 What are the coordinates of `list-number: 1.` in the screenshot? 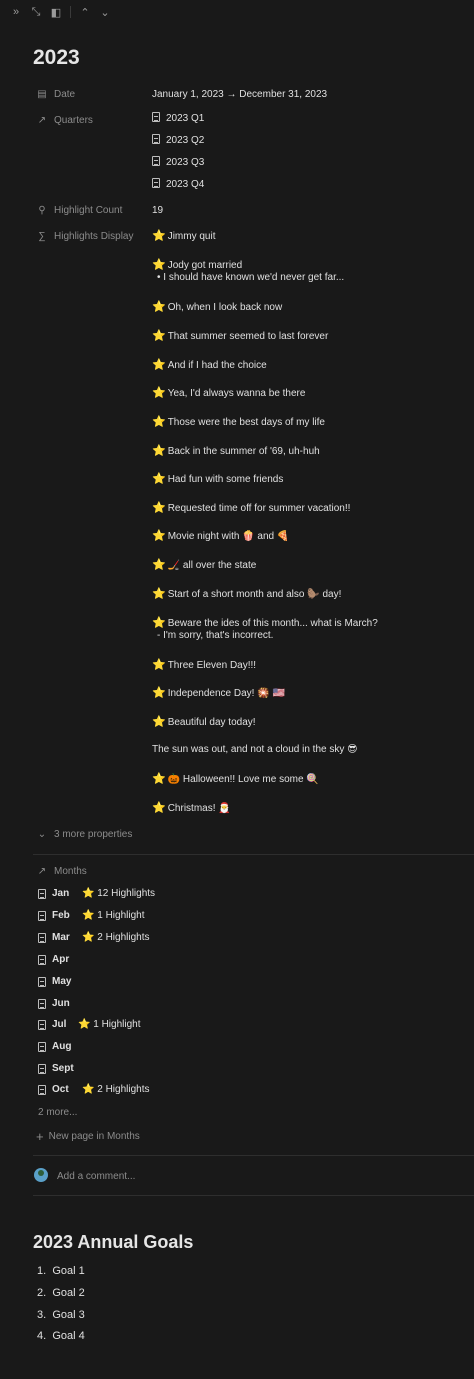 It's located at (42, 1271).